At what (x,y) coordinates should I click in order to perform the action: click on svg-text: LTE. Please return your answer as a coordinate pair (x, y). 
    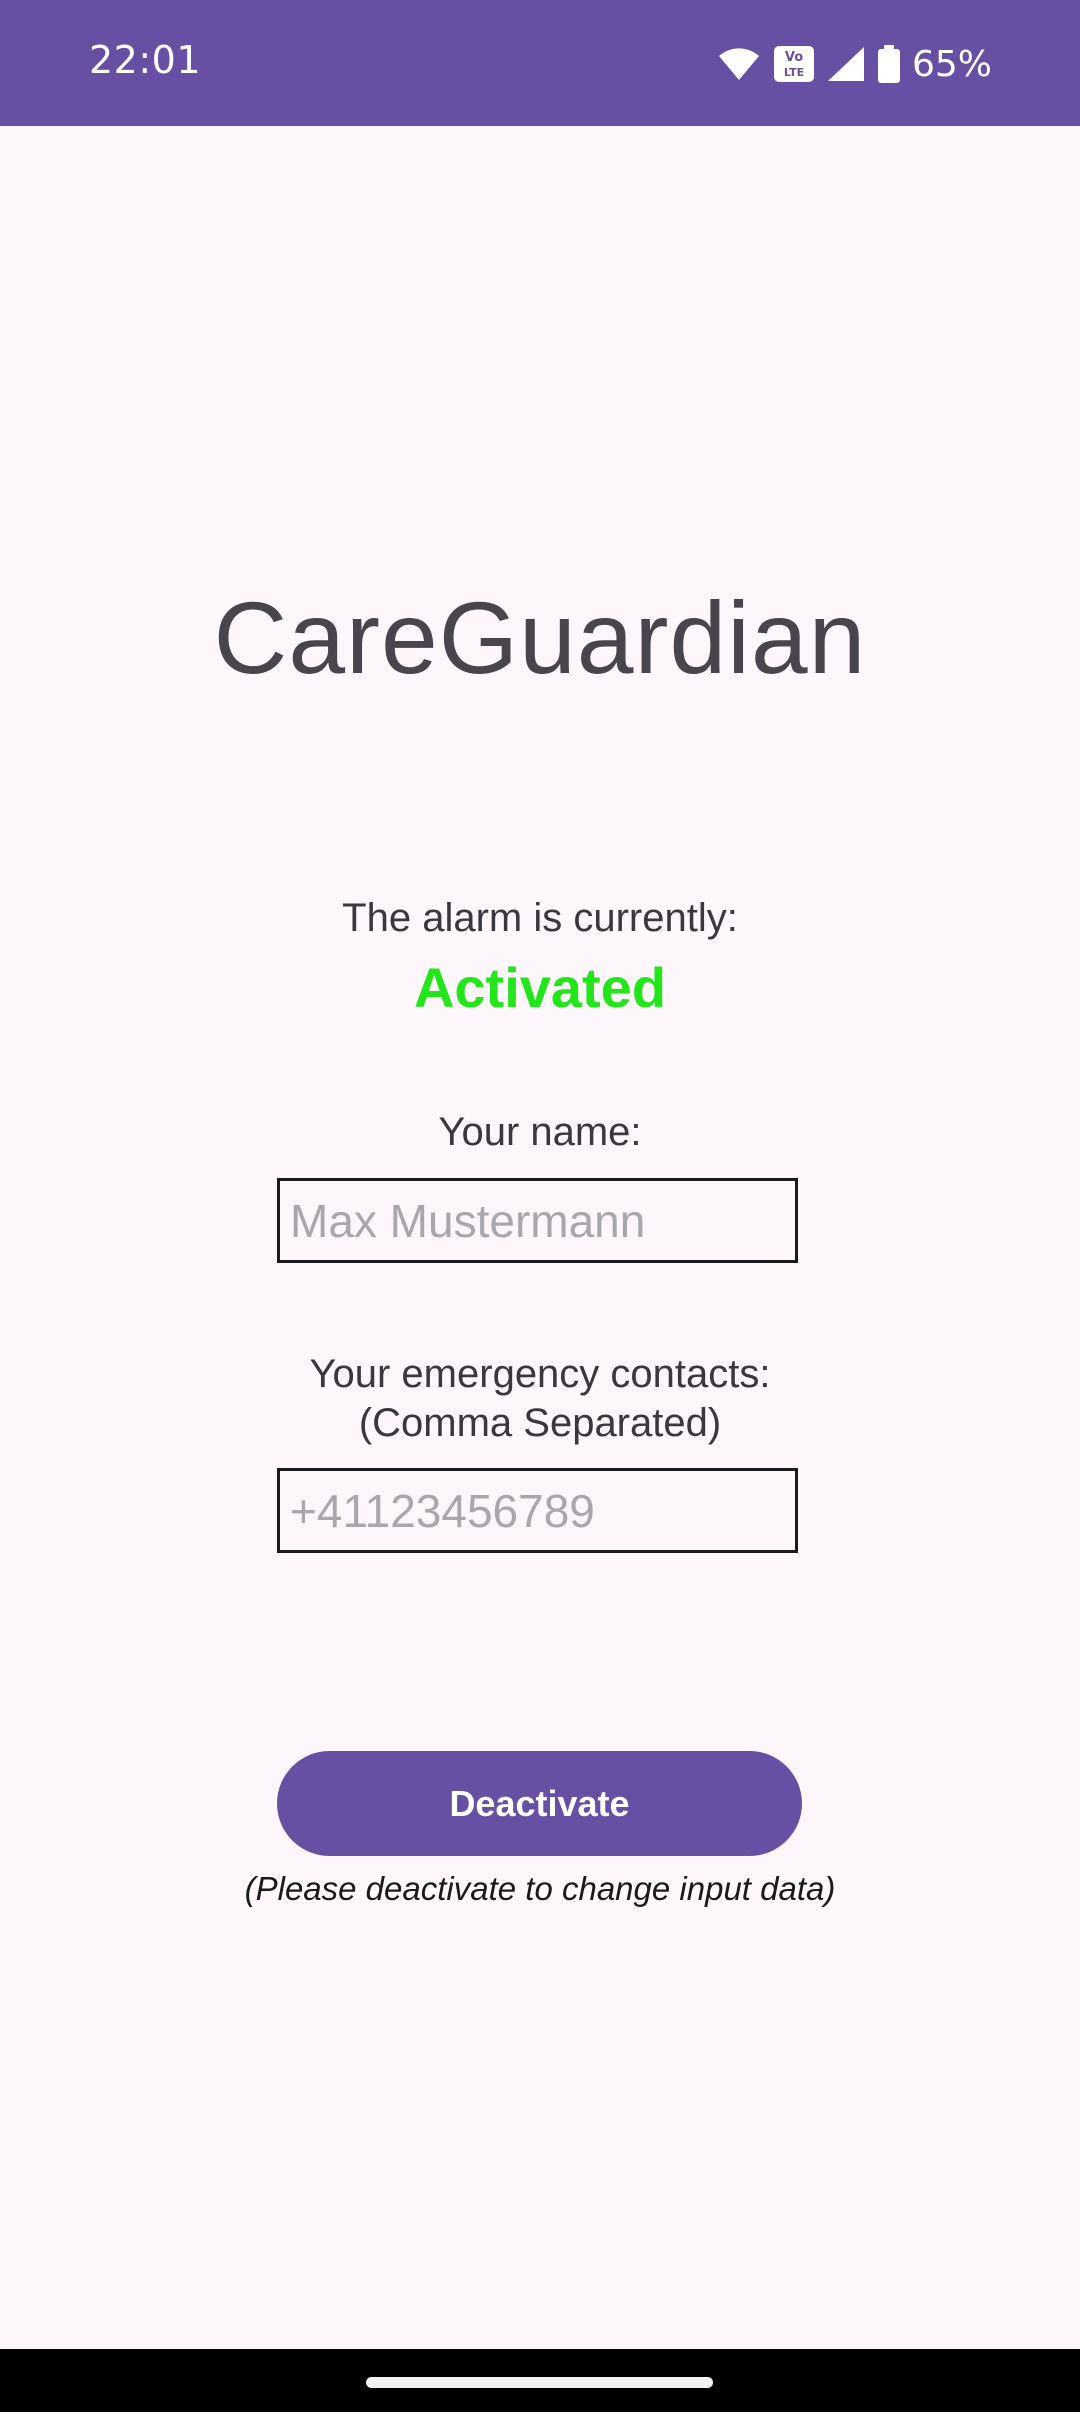
    Looking at the image, I should click on (794, 72).